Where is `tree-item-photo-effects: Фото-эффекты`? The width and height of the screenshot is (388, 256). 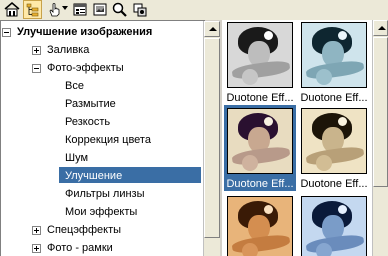 tree-item-photo-effects: Фото-эффекты is located at coordinates (79, 68).